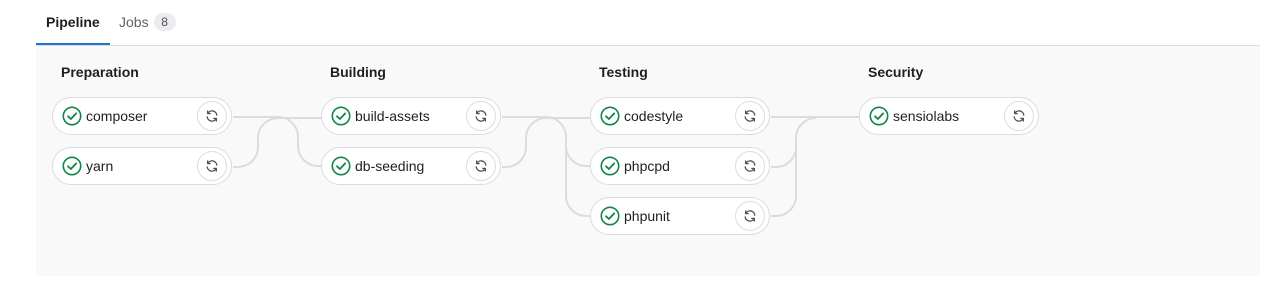  I want to click on job-phpcpd: phpcpd, so click(680, 166).